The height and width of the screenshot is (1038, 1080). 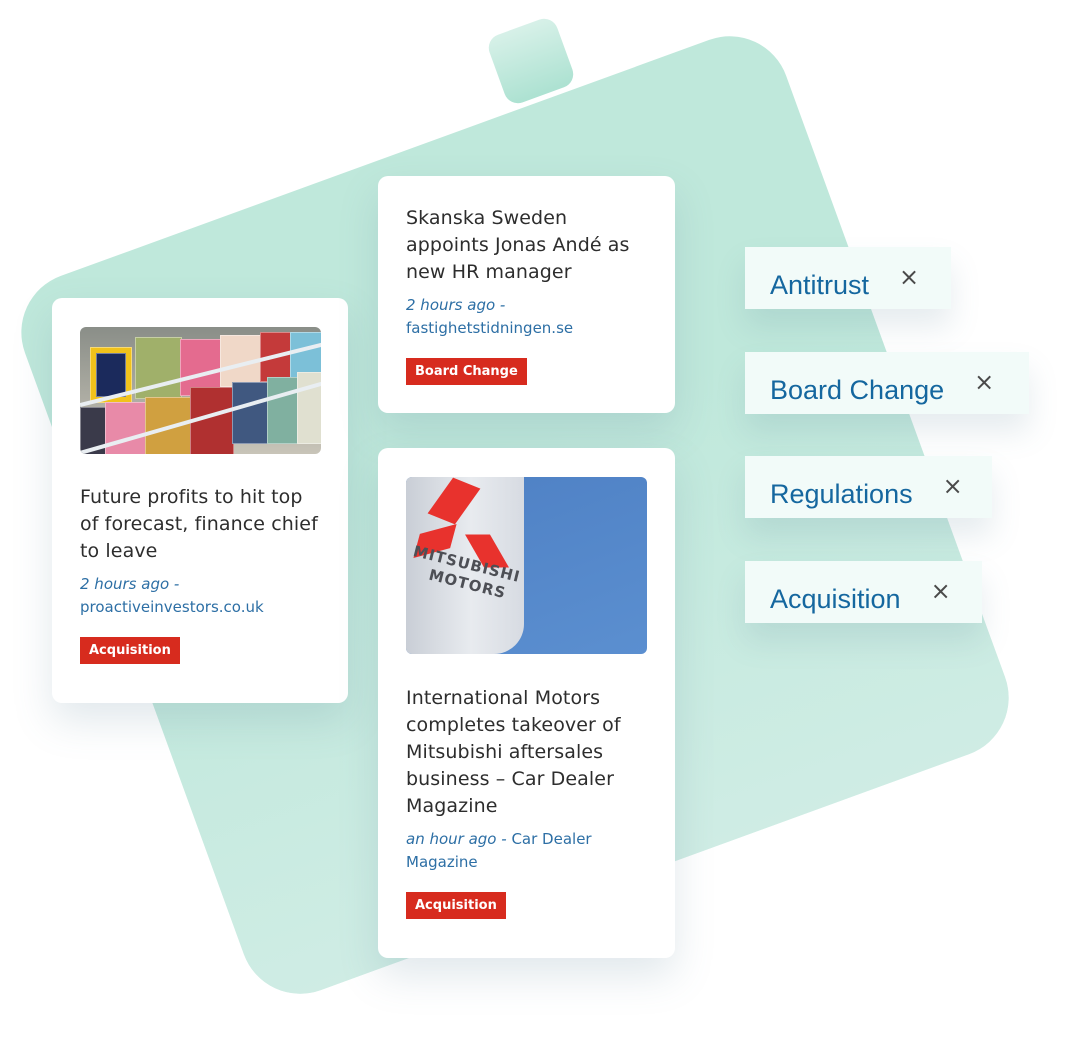 I want to click on filter-chip-label: Regulations, so click(x=841, y=493).